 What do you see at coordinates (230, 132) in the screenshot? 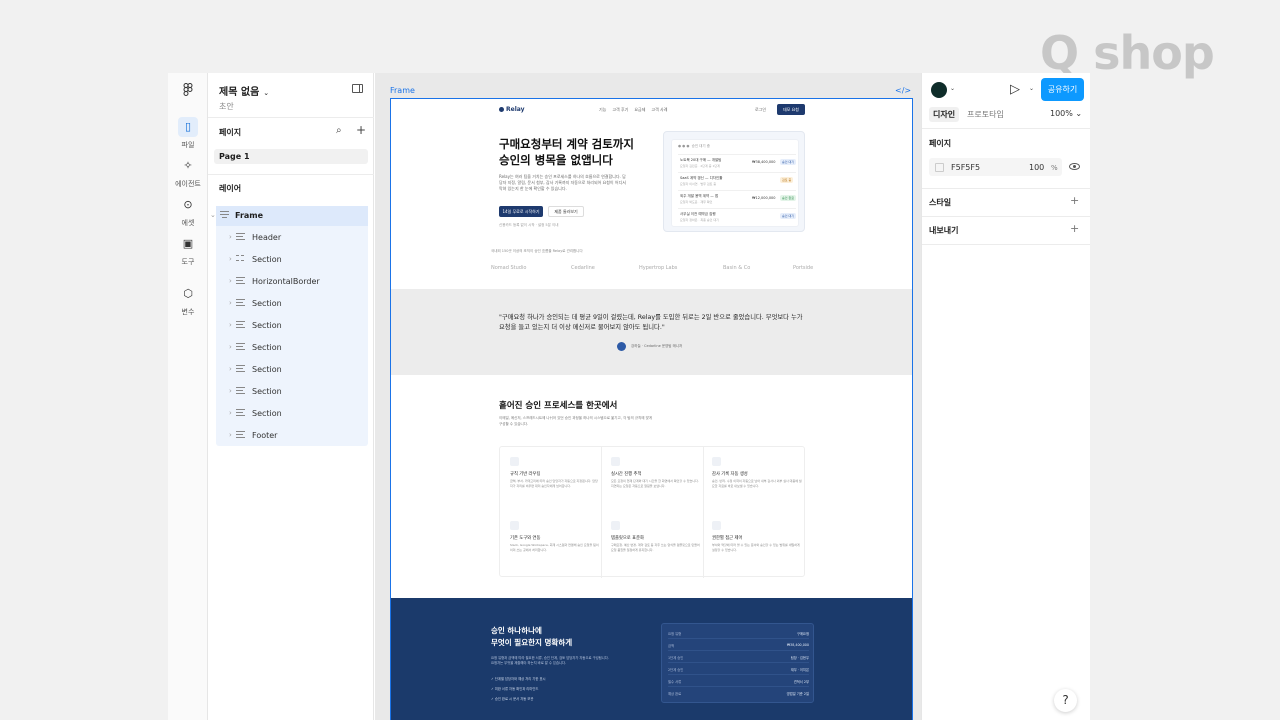
I see `pages-heading: 페이지` at bounding box center [230, 132].